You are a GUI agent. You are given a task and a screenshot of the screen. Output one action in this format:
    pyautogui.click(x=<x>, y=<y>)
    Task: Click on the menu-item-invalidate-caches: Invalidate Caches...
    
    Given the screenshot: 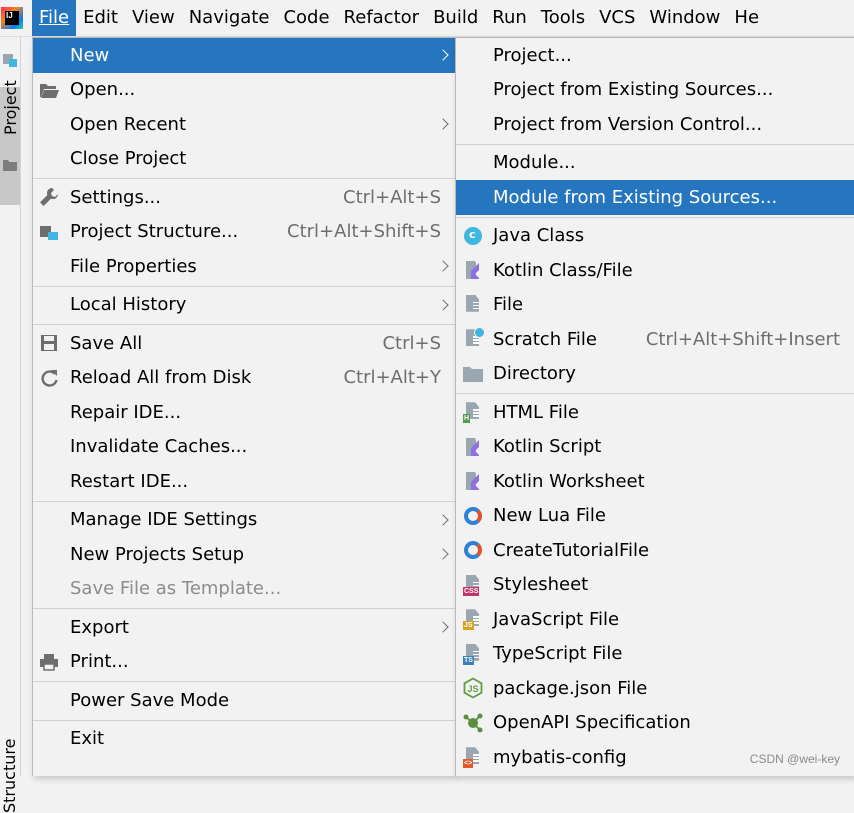 What is the action you would take?
    pyautogui.click(x=244, y=447)
    